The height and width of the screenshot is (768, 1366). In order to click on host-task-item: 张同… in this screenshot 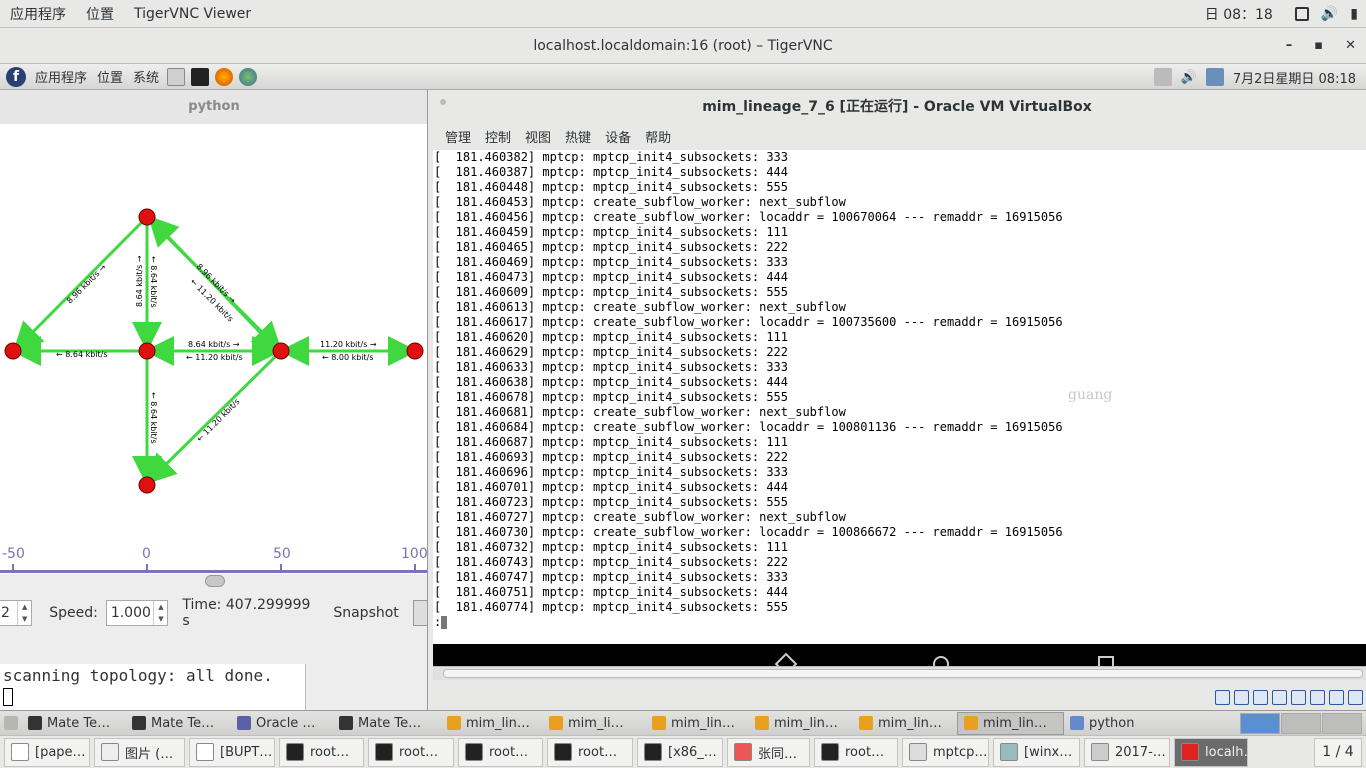, I will do `click(768, 752)`.